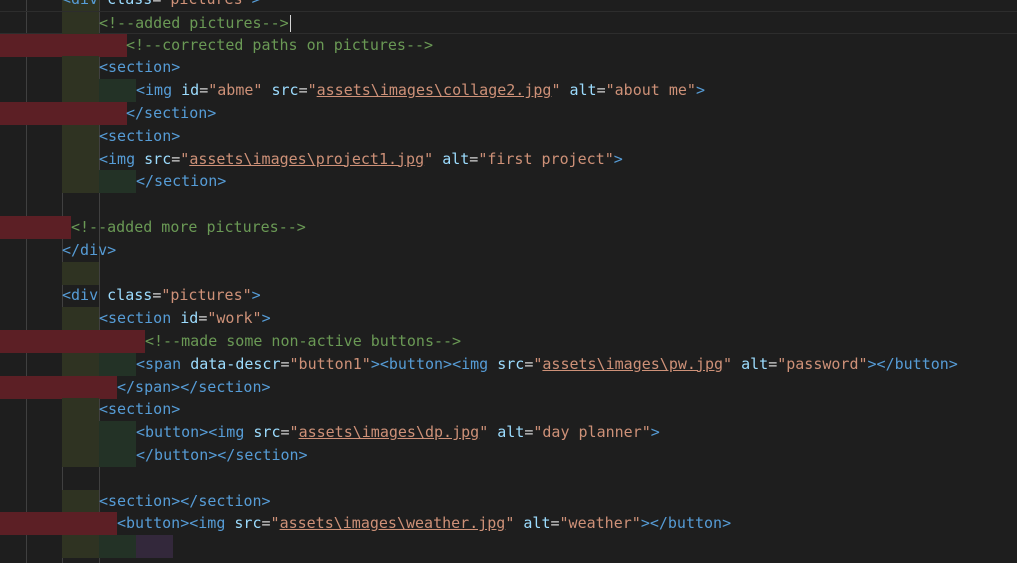 Image resolution: width=1017 pixels, height=563 pixels. What do you see at coordinates (508, 22) in the screenshot?
I see `code-line: <!--added pictures-->` at bounding box center [508, 22].